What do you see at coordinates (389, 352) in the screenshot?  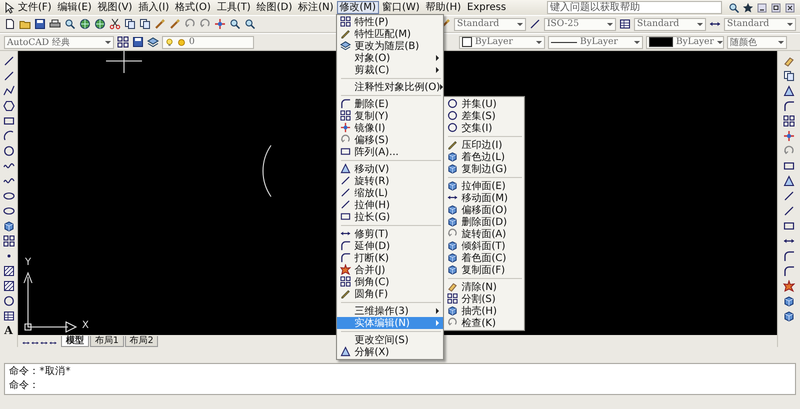 I see `menu-item: 分解(X)` at bounding box center [389, 352].